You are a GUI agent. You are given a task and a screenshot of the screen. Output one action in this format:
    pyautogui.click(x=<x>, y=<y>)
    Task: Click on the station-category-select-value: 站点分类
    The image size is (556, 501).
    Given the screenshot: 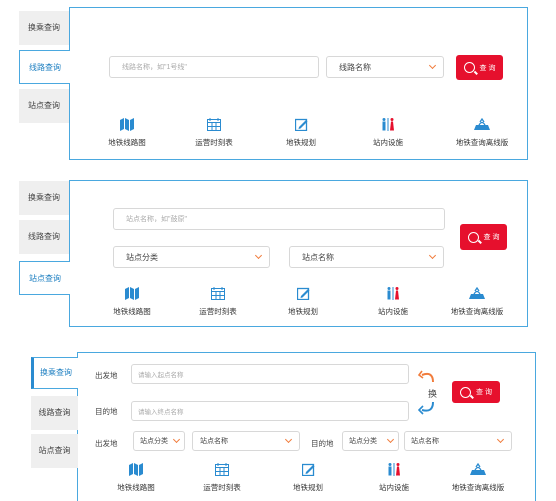 What is the action you would take?
    pyautogui.click(x=142, y=257)
    